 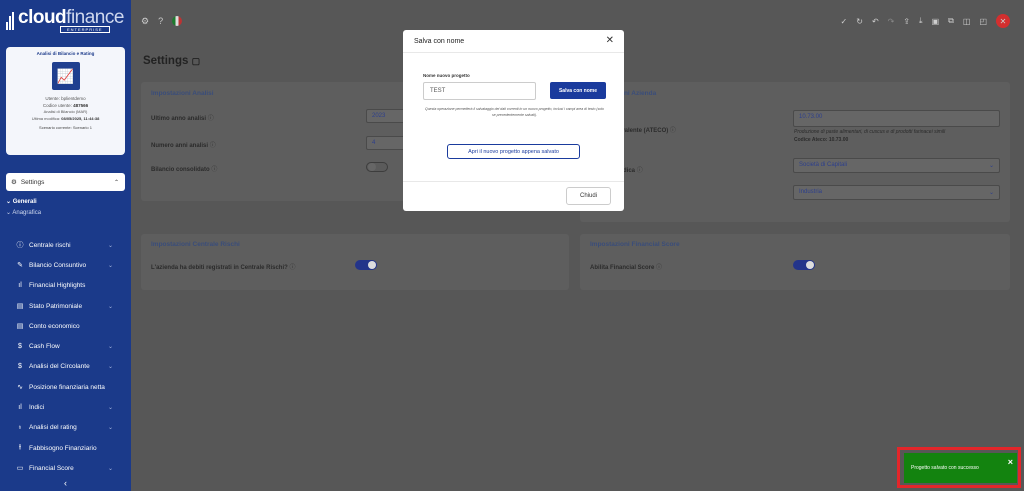 What do you see at coordinates (20, 448) in the screenshot?
I see `sliders-icon: ⫲` at bounding box center [20, 448].